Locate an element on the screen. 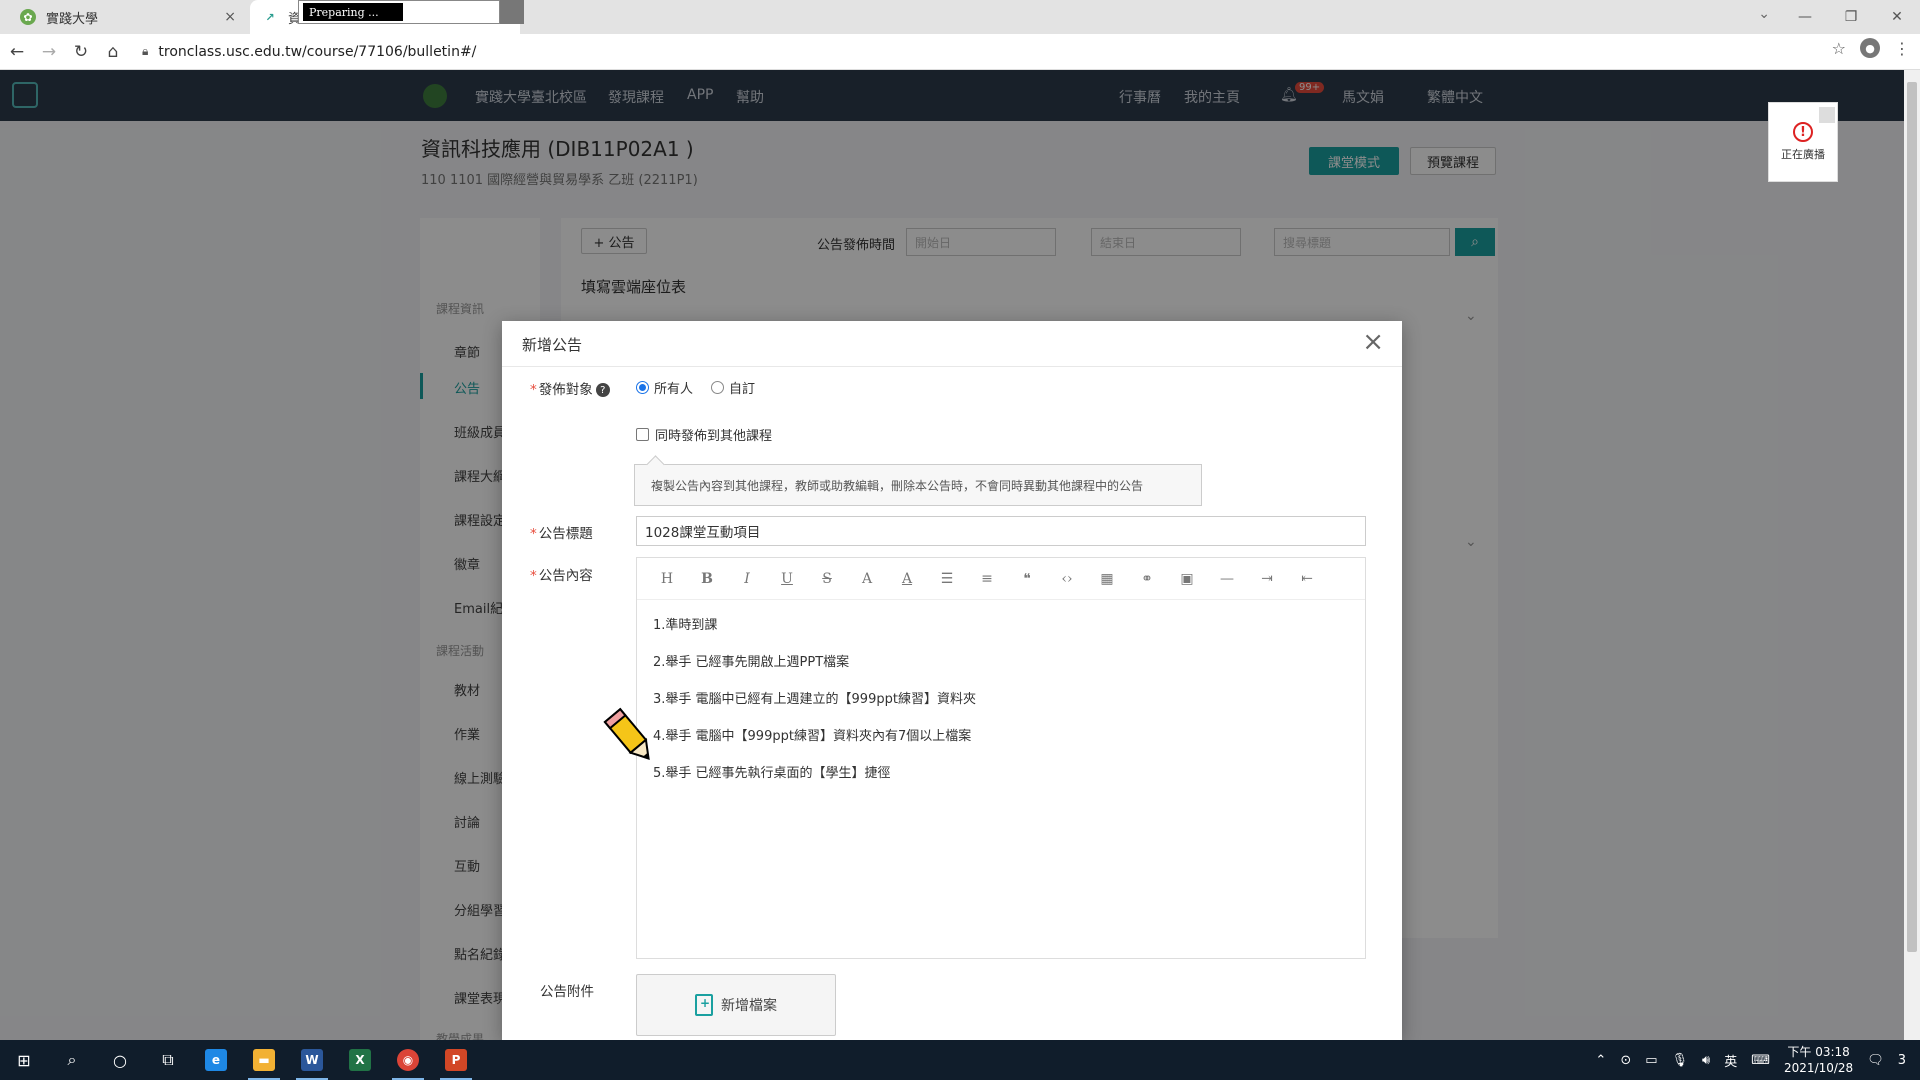  dialog-title: 新增公告 is located at coordinates (552, 345).